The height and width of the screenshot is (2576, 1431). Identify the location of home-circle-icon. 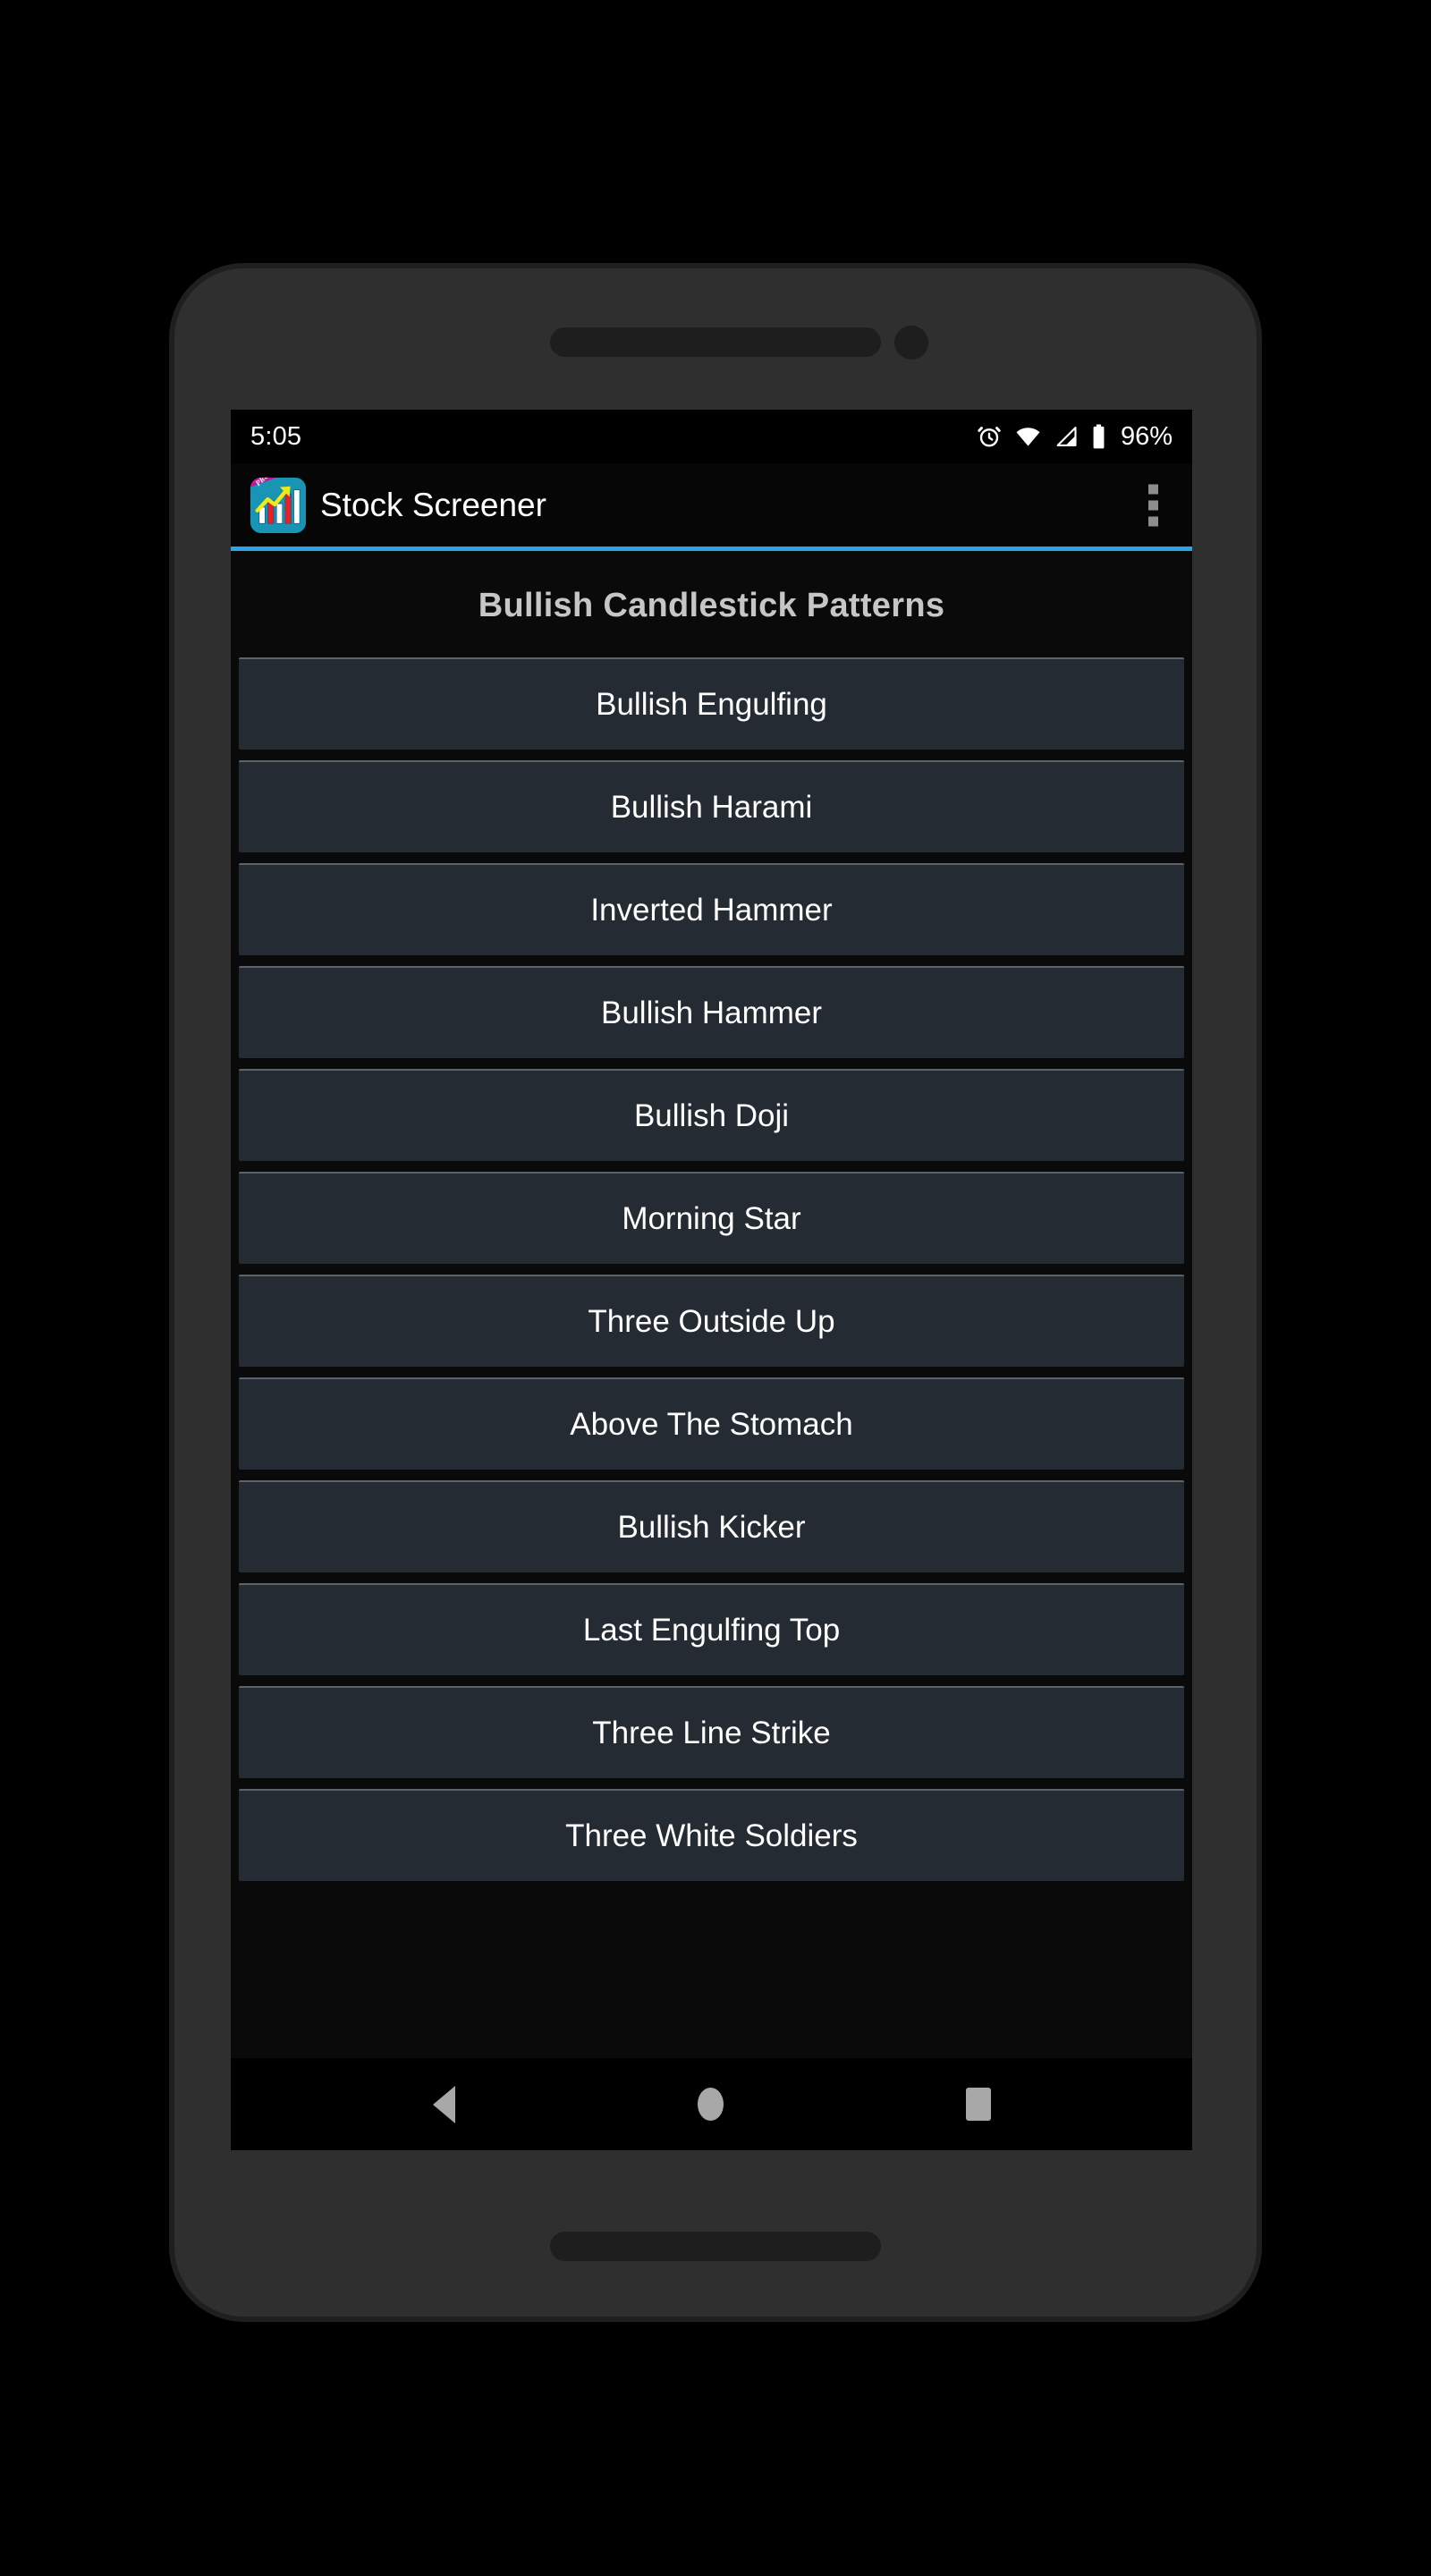
(711, 2104).